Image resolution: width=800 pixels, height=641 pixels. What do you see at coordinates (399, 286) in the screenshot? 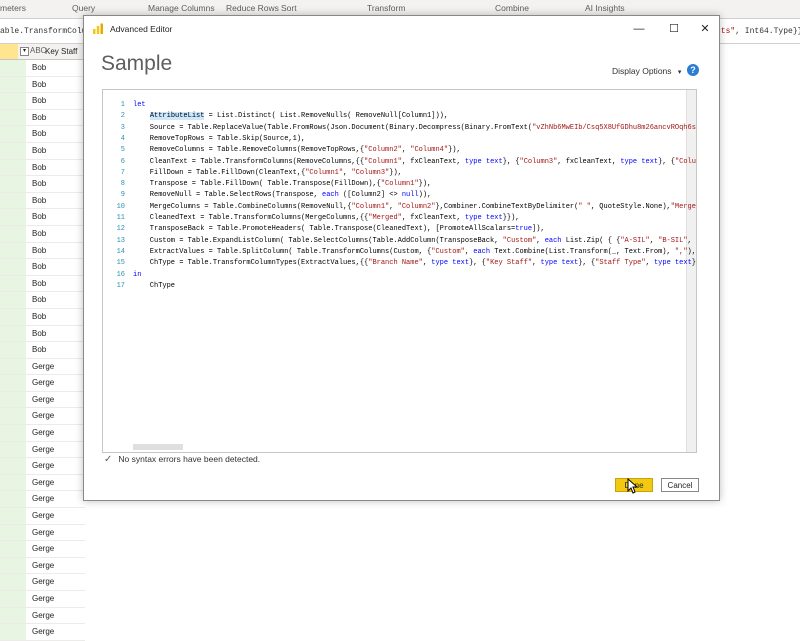
I see `code-line: 17 ChType` at bounding box center [399, 286].